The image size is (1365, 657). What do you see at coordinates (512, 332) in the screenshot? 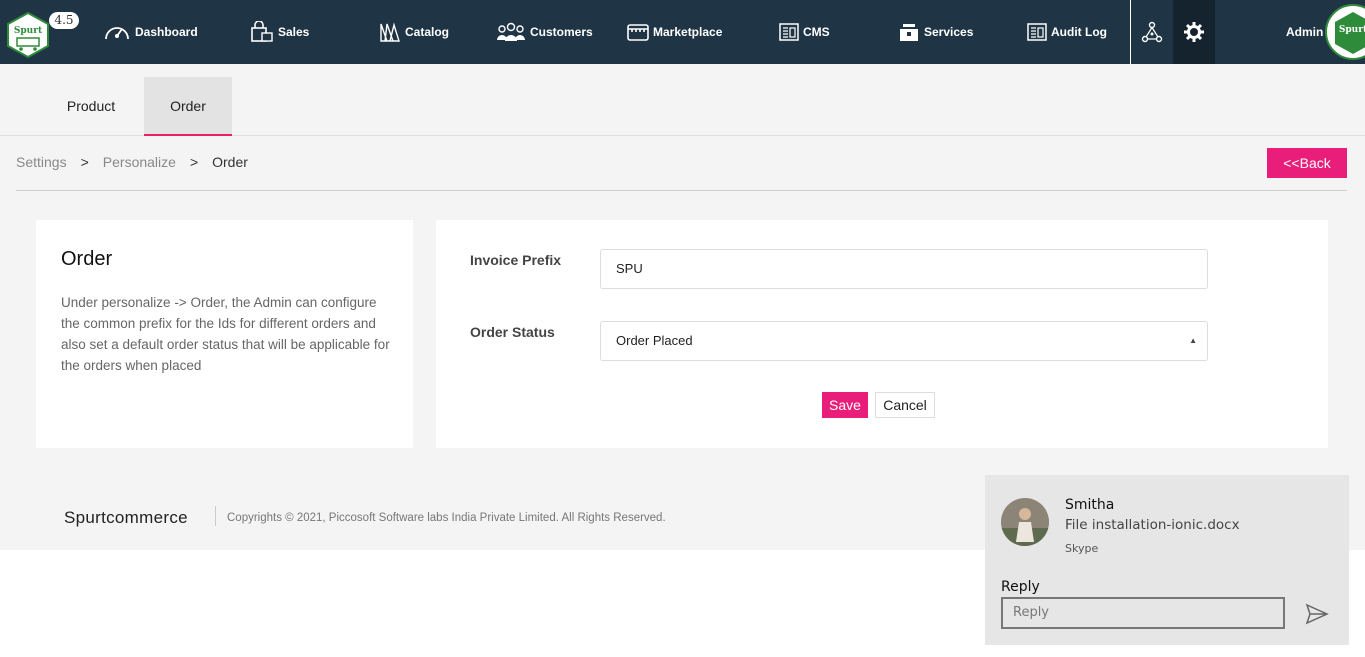
I see `order-status-label: Order Status` at bounding box center [512, 332].